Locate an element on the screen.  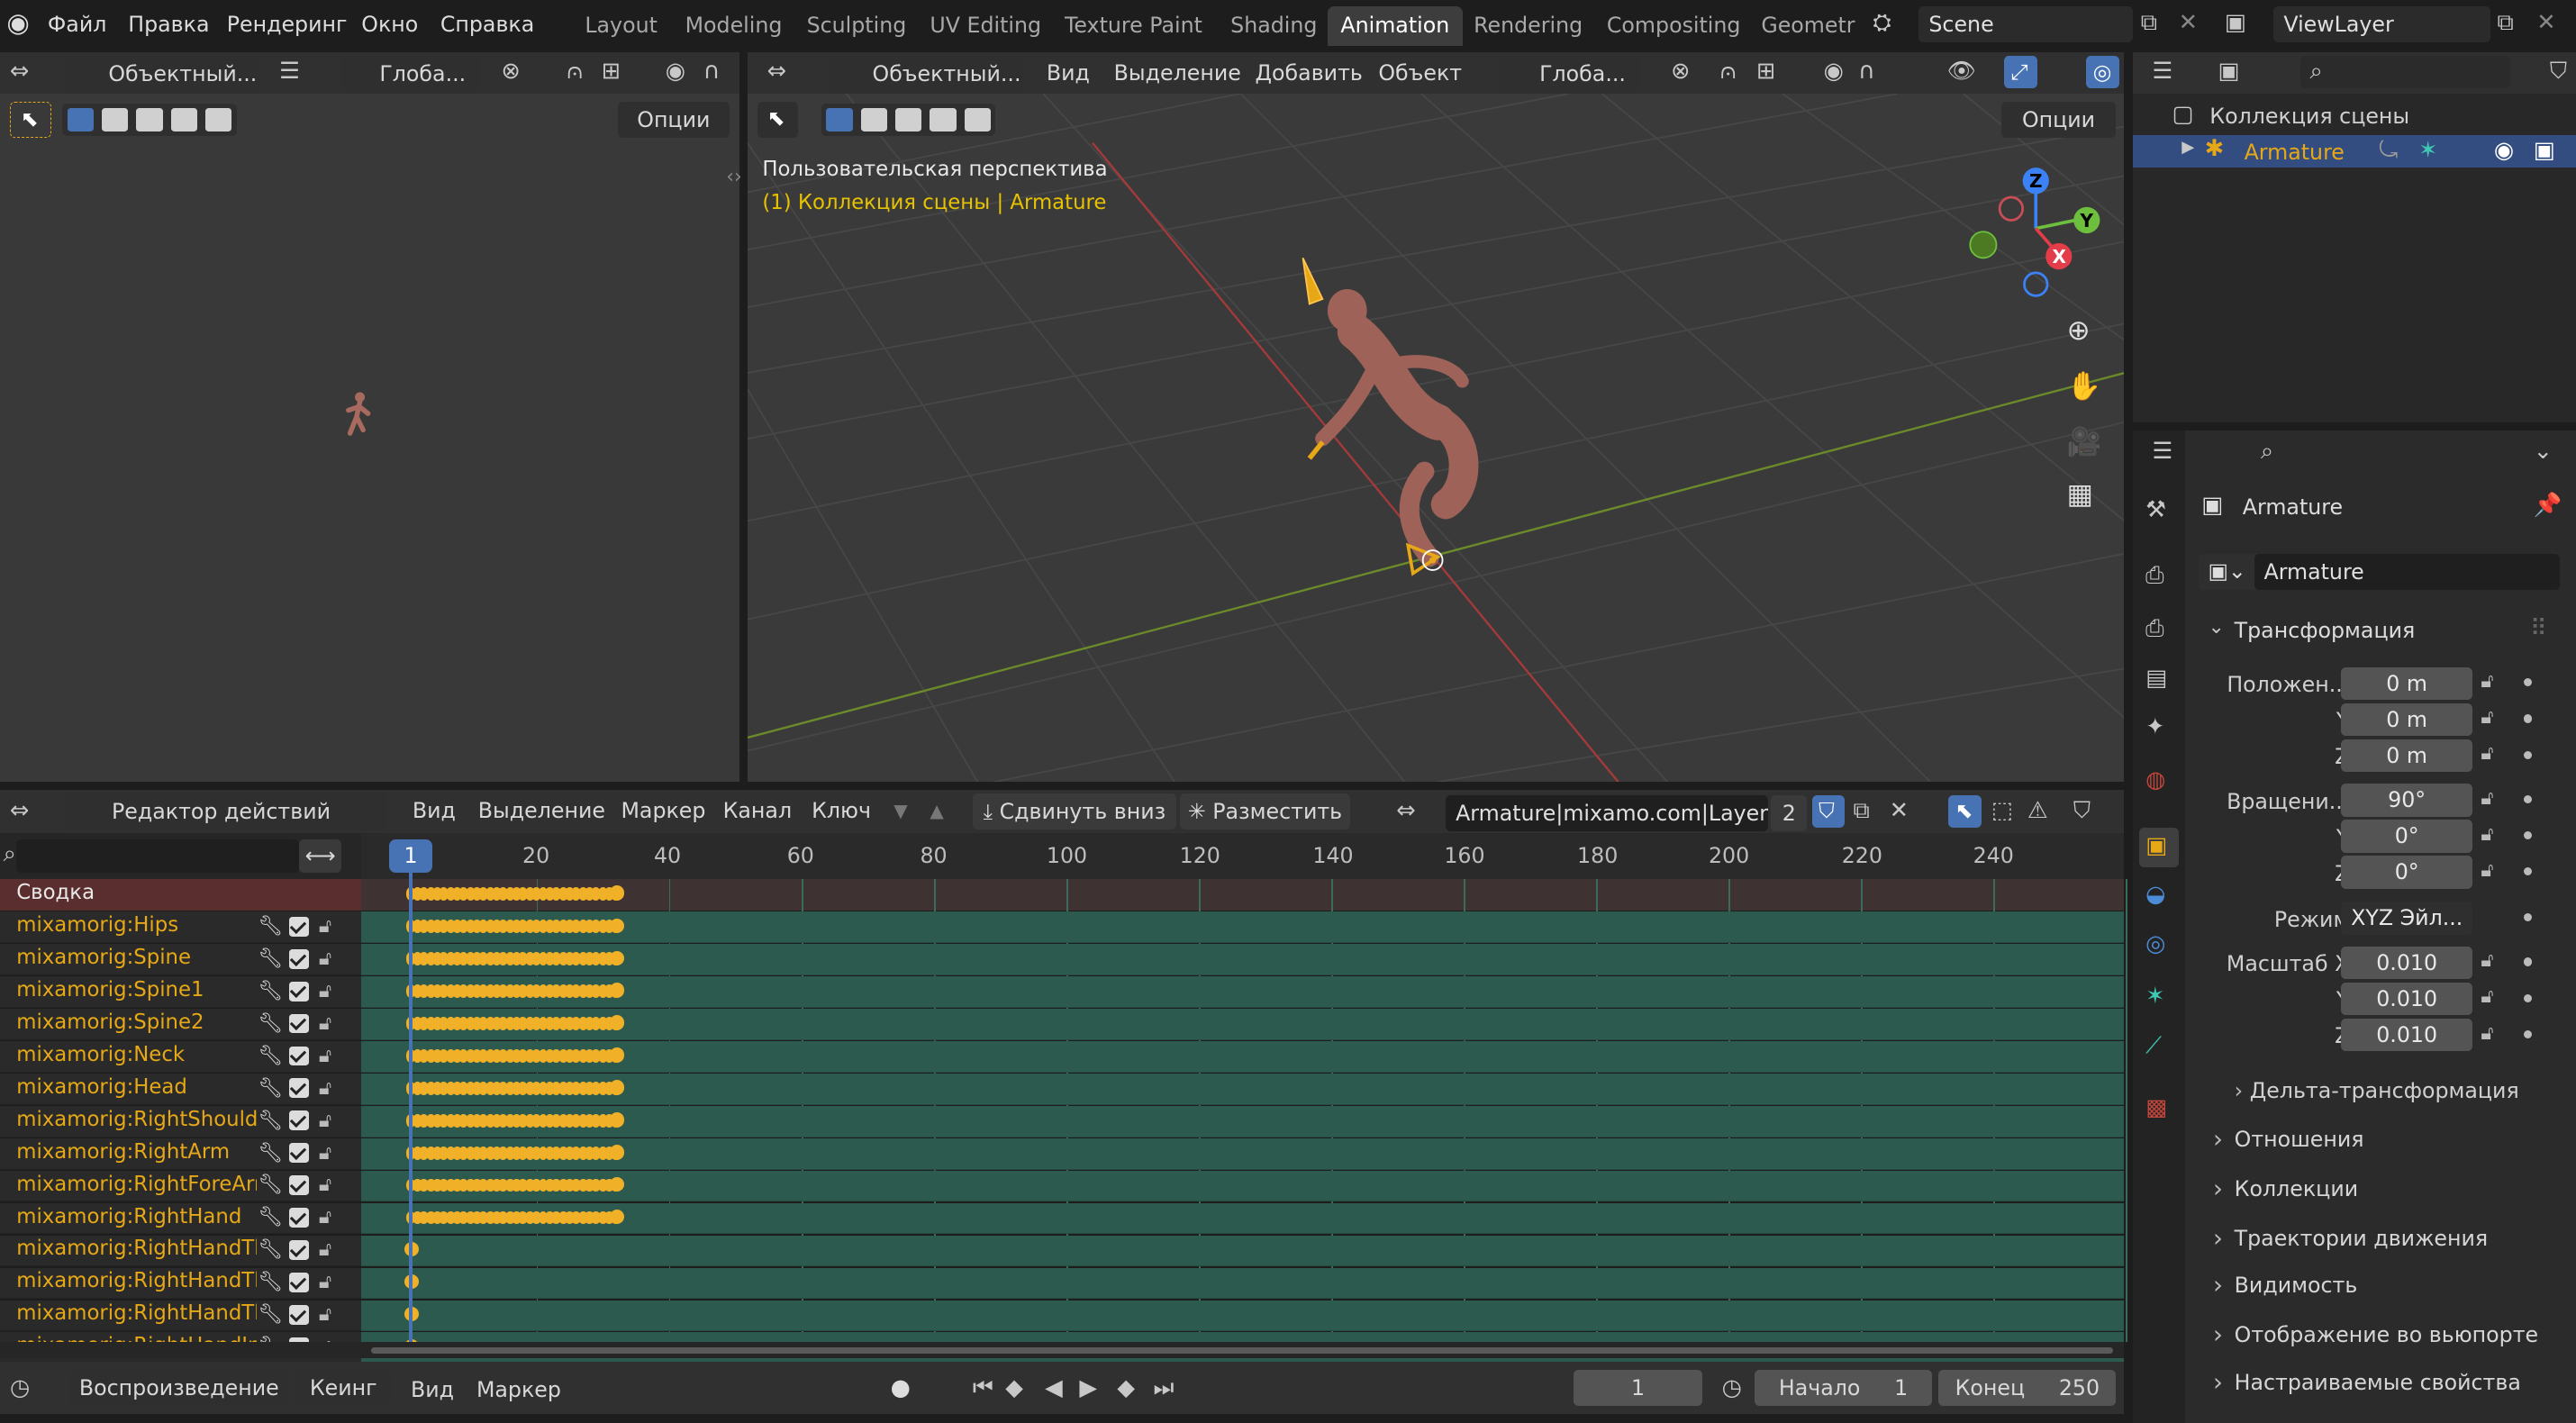
filter-icon: ⛉ is located at coordinates (2558, 72).